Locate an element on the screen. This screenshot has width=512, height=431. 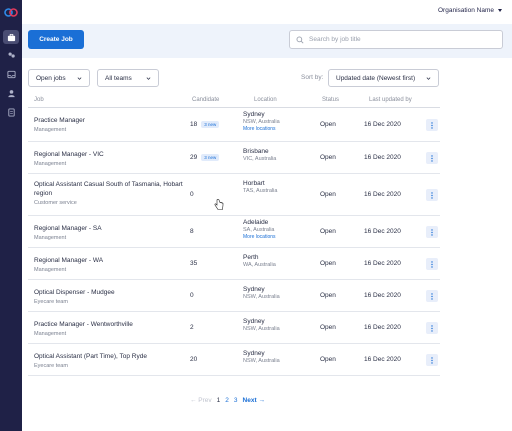
search-box is located at coordinates (396, 39).